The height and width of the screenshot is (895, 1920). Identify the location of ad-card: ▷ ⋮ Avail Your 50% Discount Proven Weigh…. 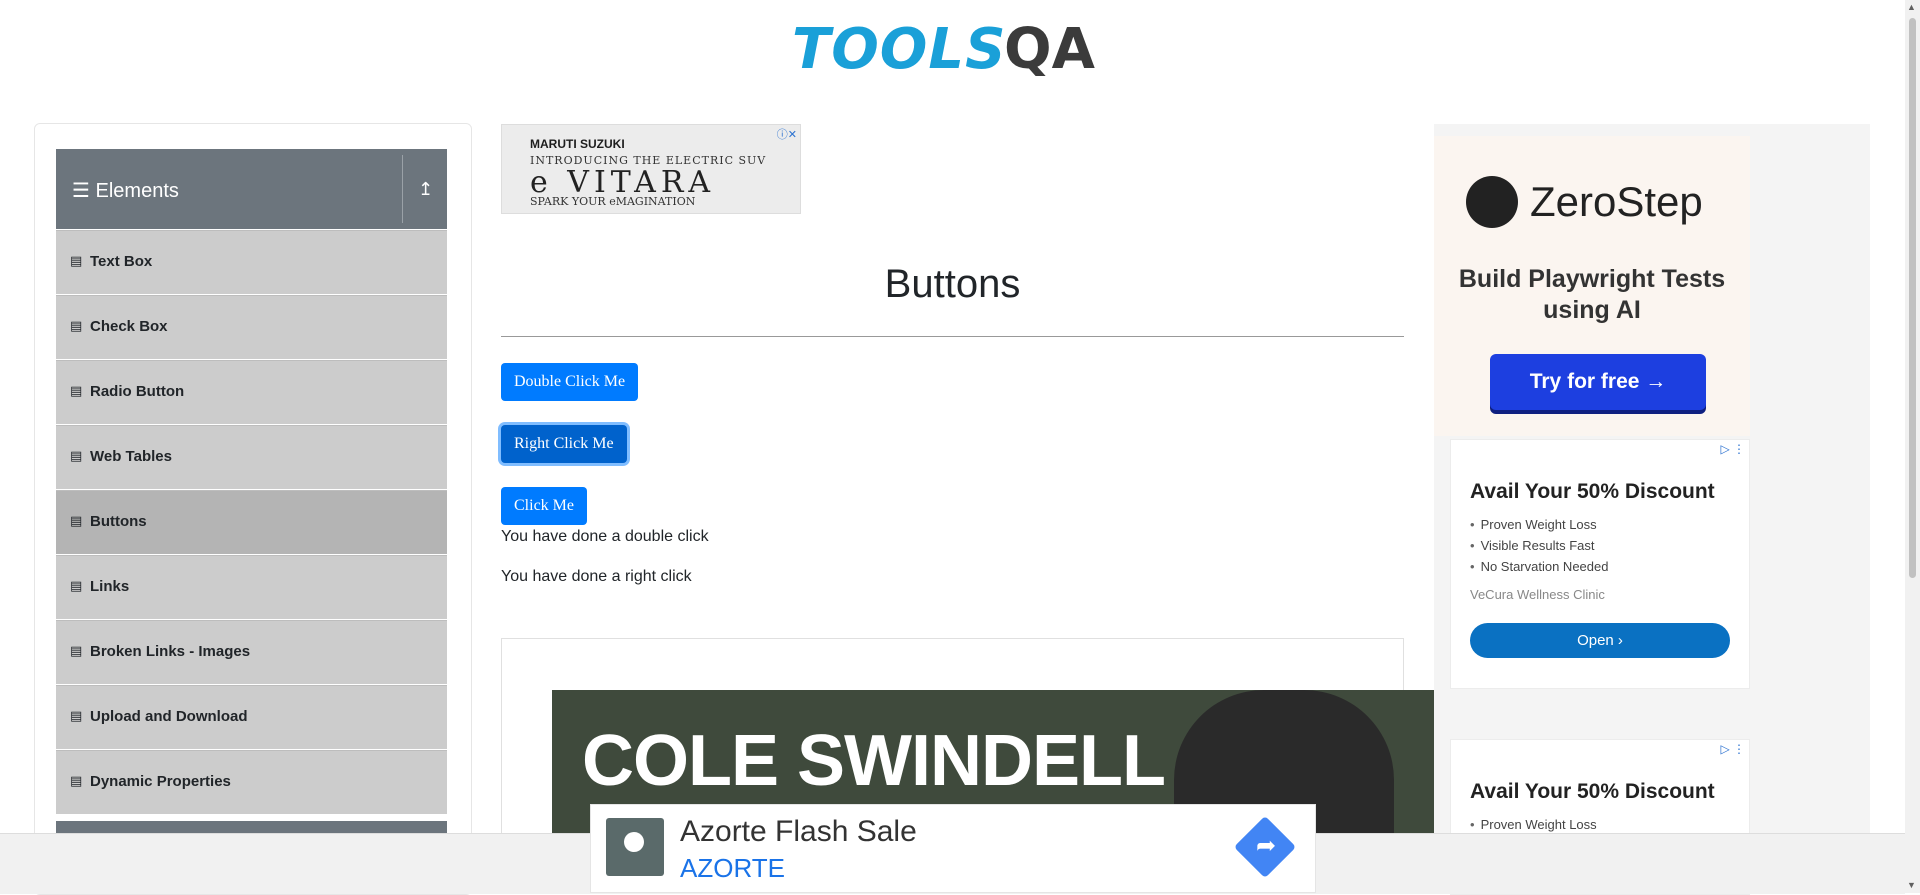
(1600, 564).